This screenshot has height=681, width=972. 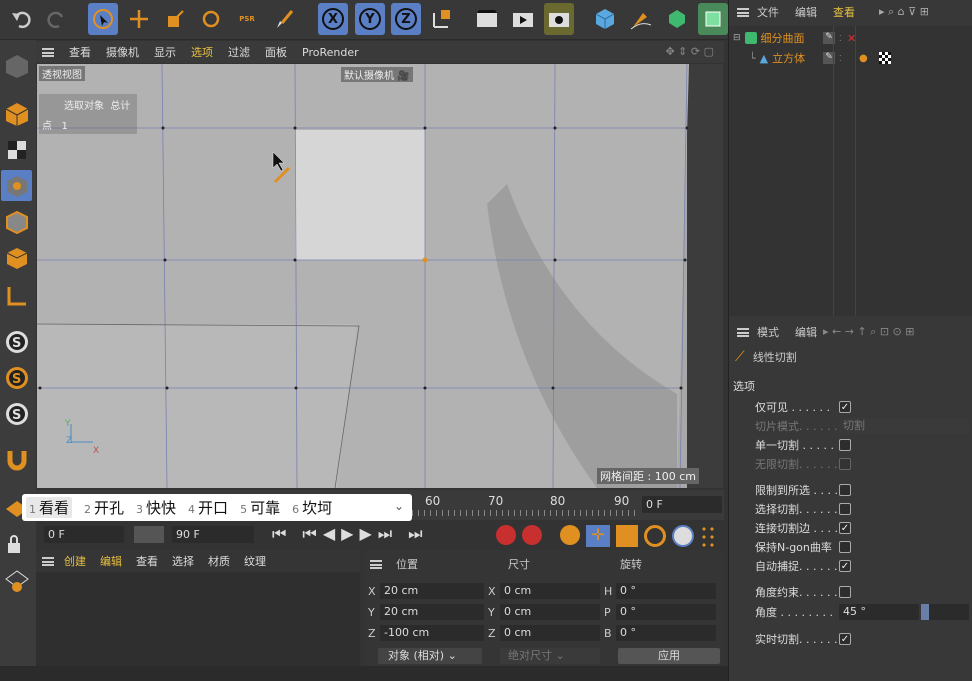 What do you see at coordinates (523, 19) in the screenshot?
I see `render-picture-icon` at bounding box center [523, 19].